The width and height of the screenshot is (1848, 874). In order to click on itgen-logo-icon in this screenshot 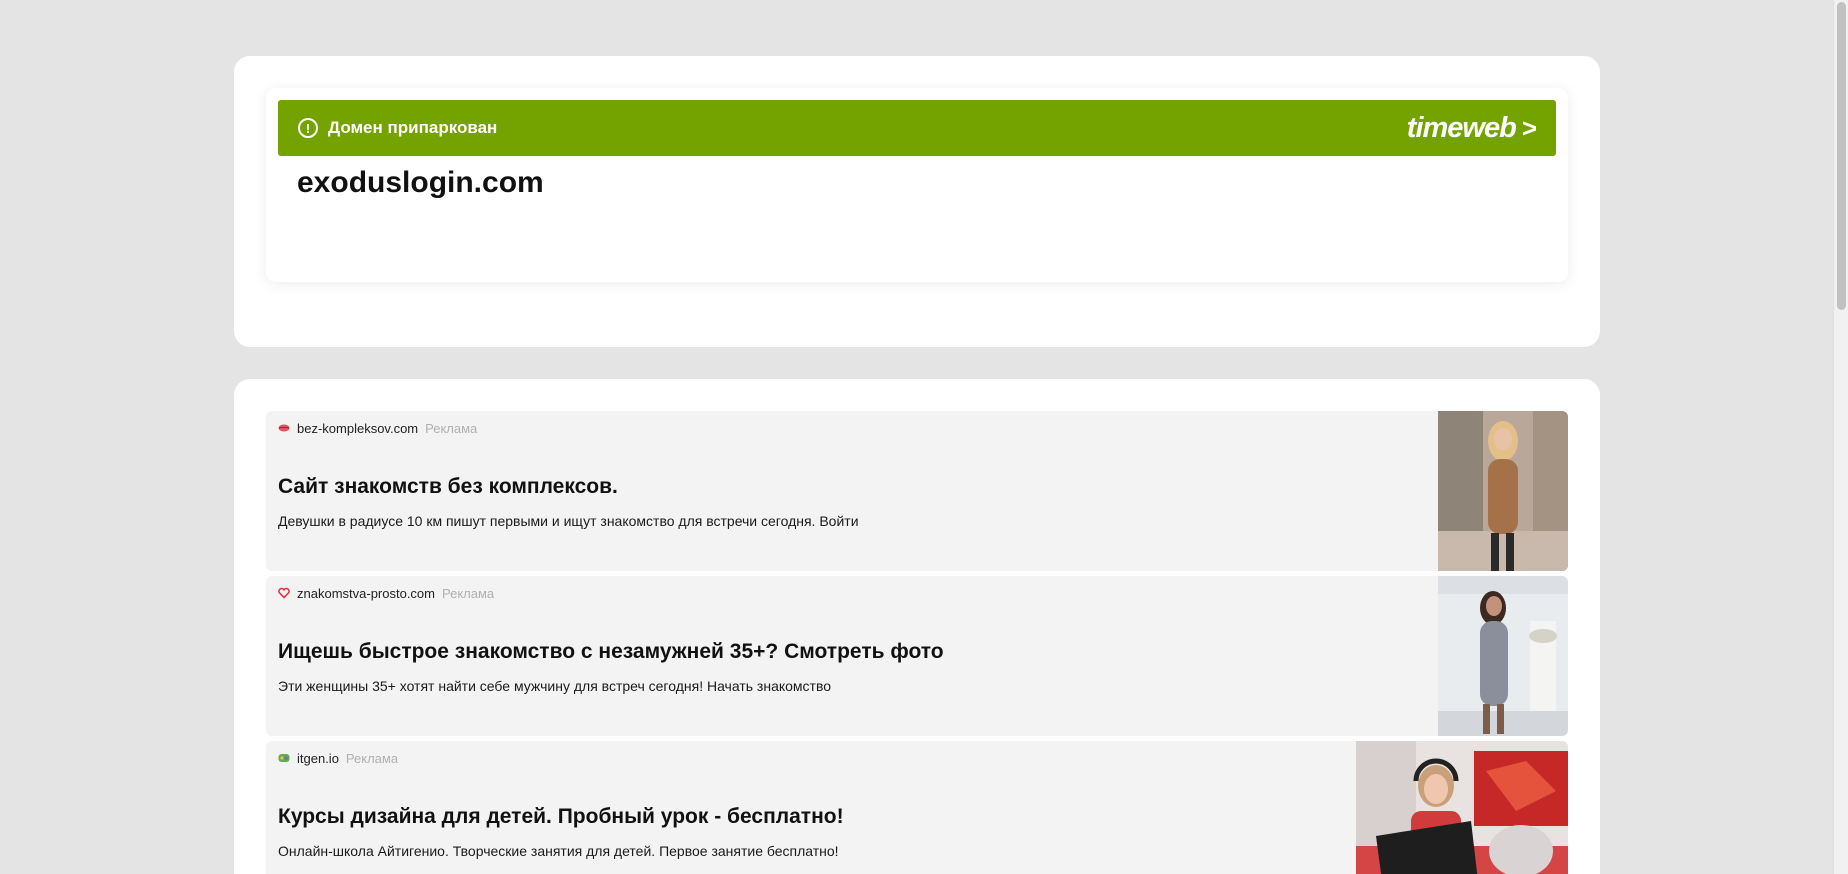, I will do `click(284, 758)`.